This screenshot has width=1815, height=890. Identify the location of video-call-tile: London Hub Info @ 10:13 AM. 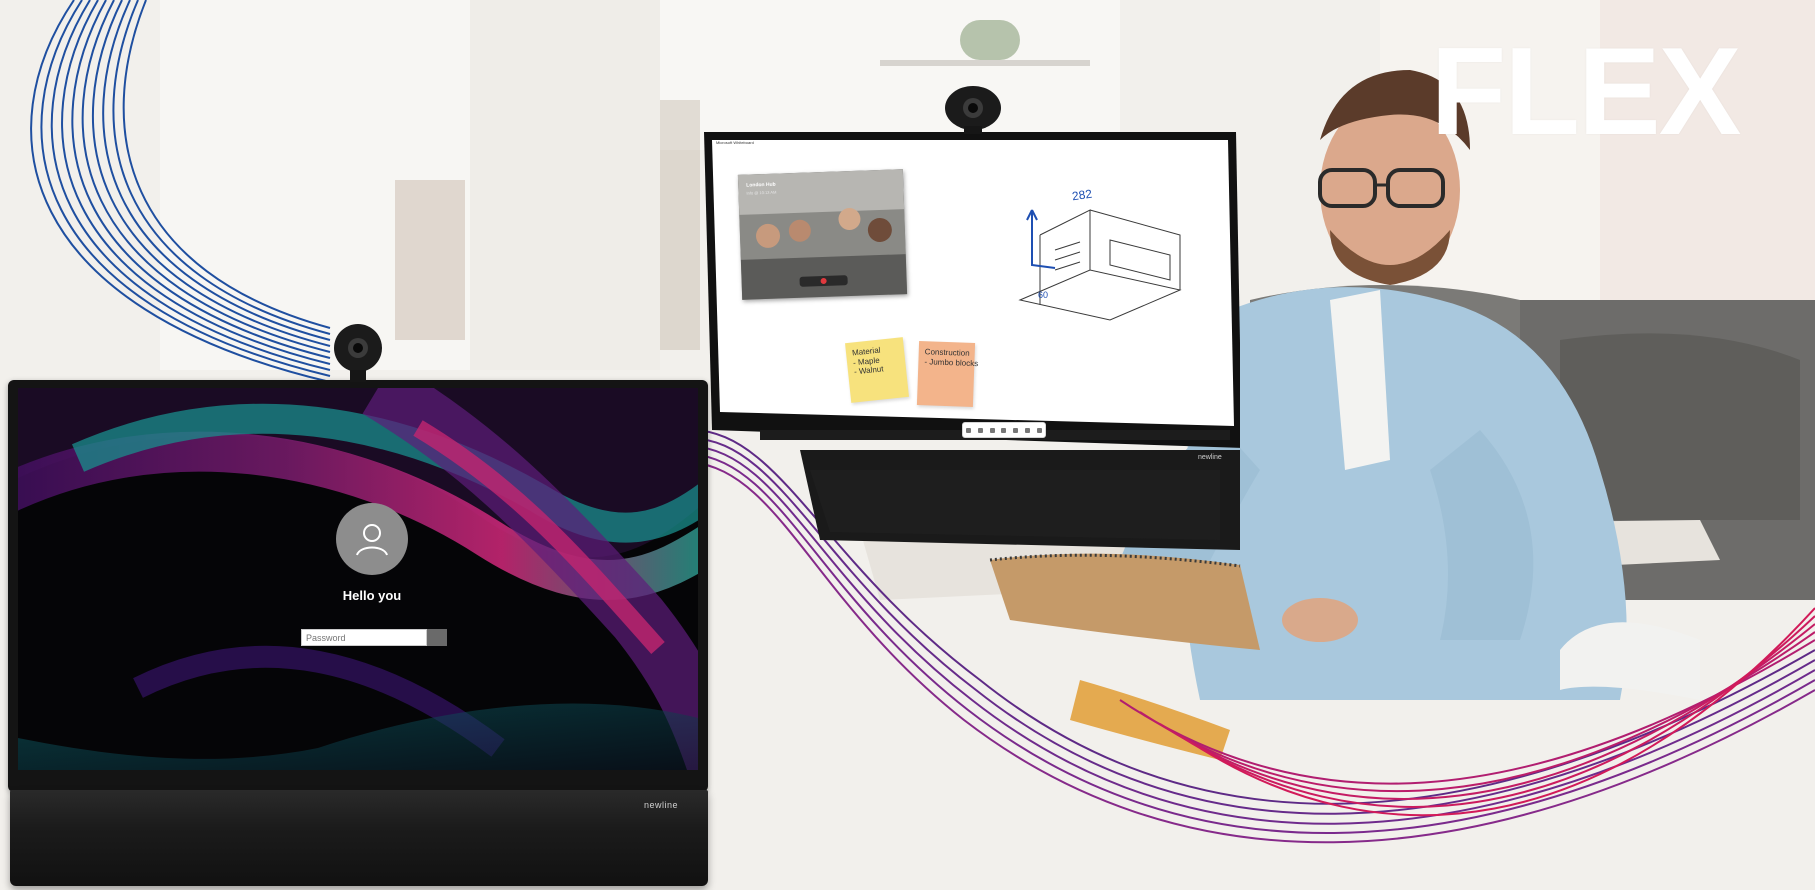
(822, 234).